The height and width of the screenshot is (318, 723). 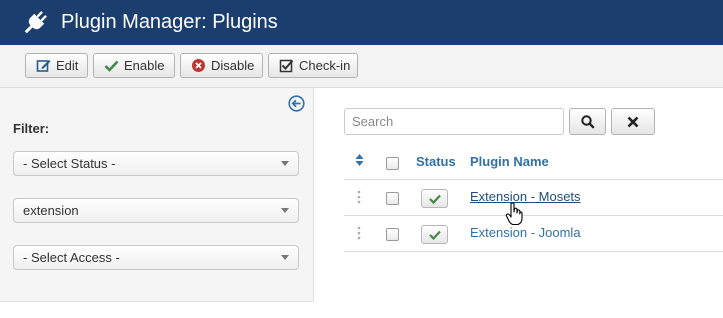 What do you see at coordinates (71, 257) in the screenshot?
I see `access-select-value: - Select Access -` at bounding box center [71, 257].